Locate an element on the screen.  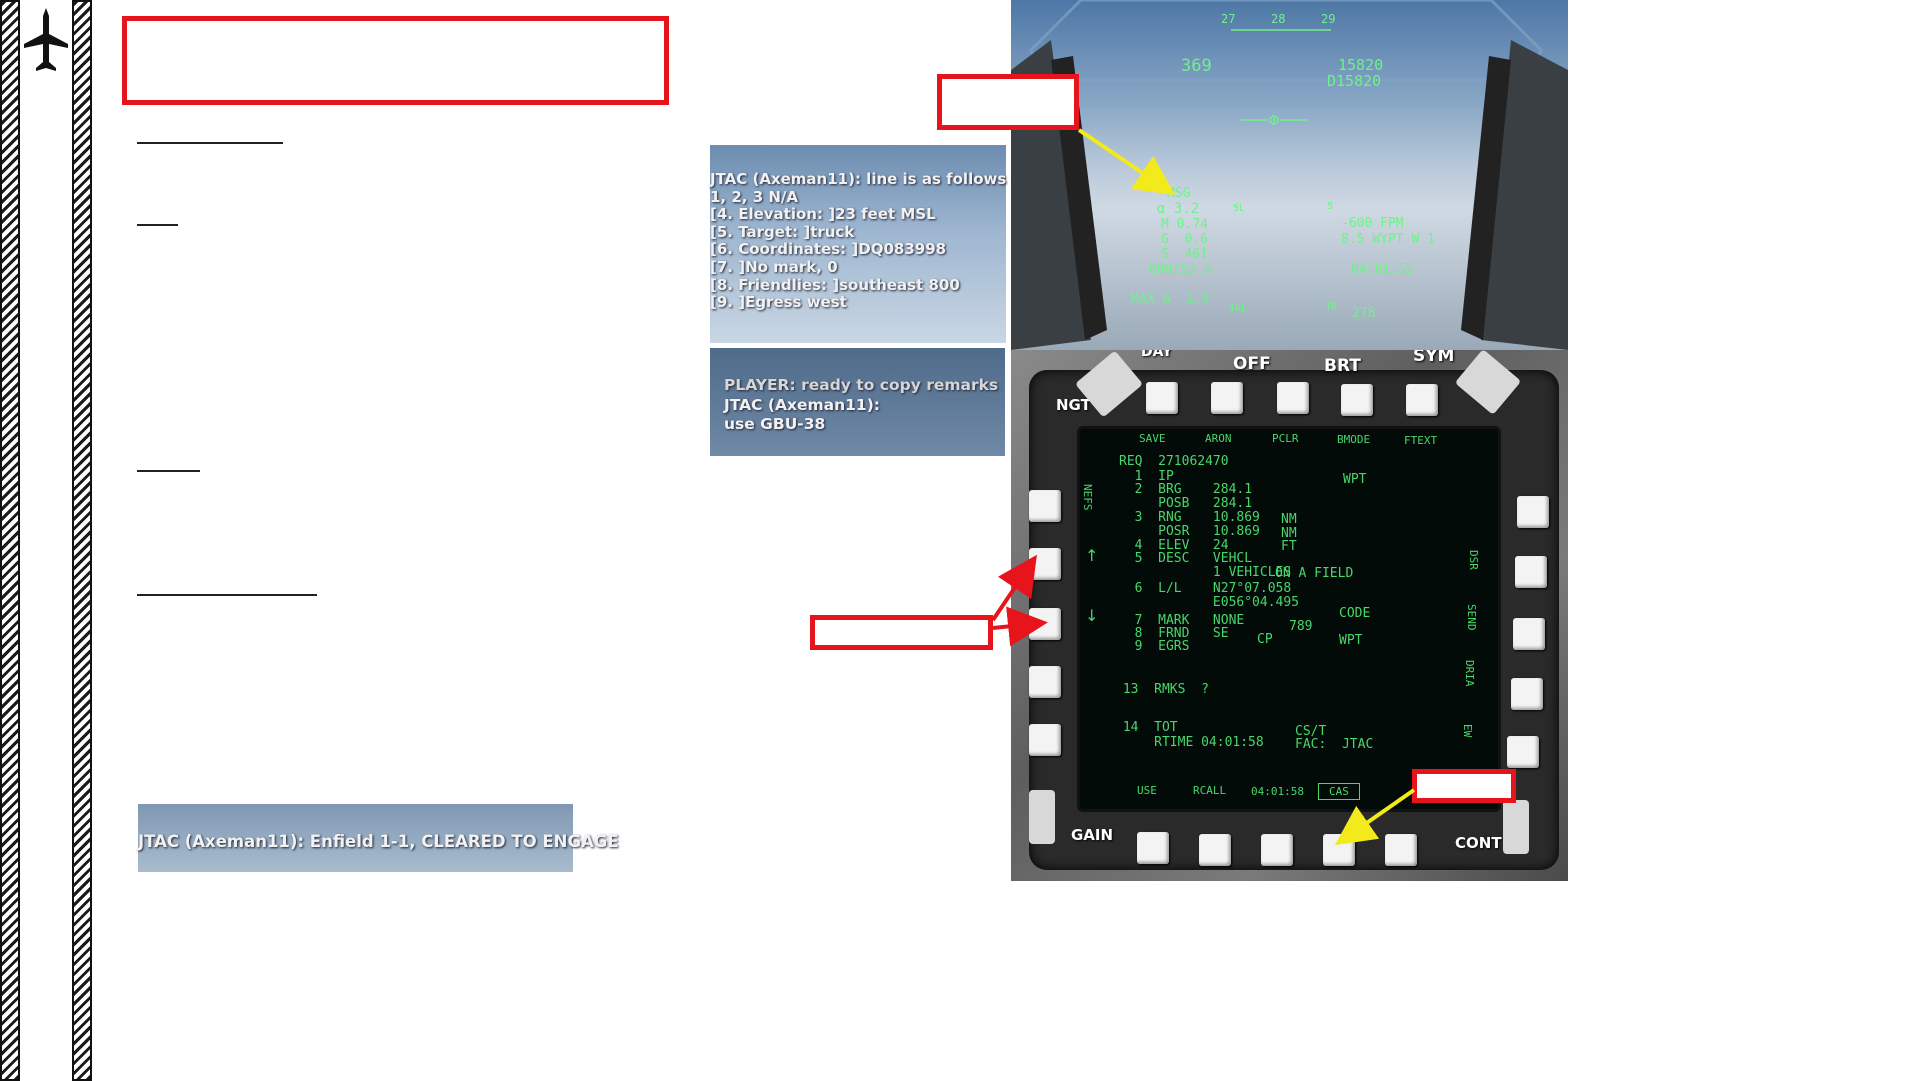
mfd-gain-label: GAIN is located at coordinates (1092, 835).